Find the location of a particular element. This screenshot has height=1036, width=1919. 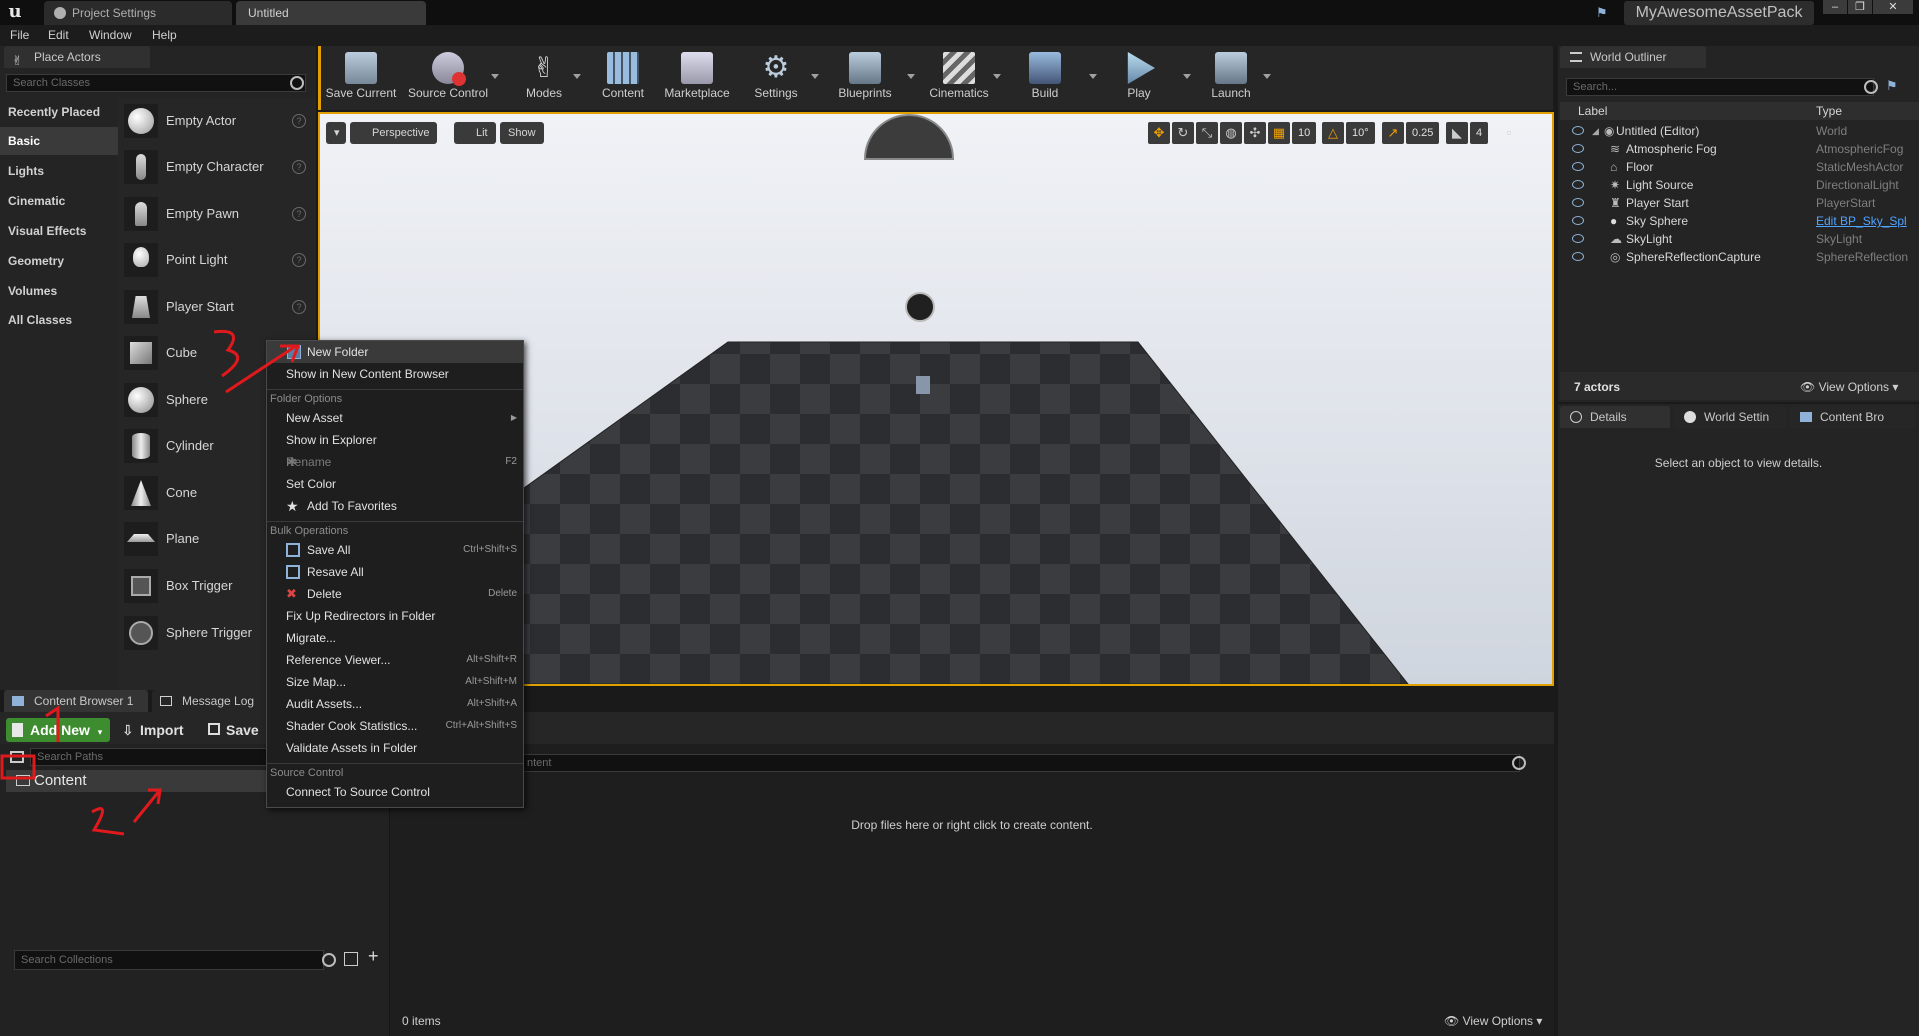

expand-arrow-icon: ◢ is located at coordinates (1595, 131).